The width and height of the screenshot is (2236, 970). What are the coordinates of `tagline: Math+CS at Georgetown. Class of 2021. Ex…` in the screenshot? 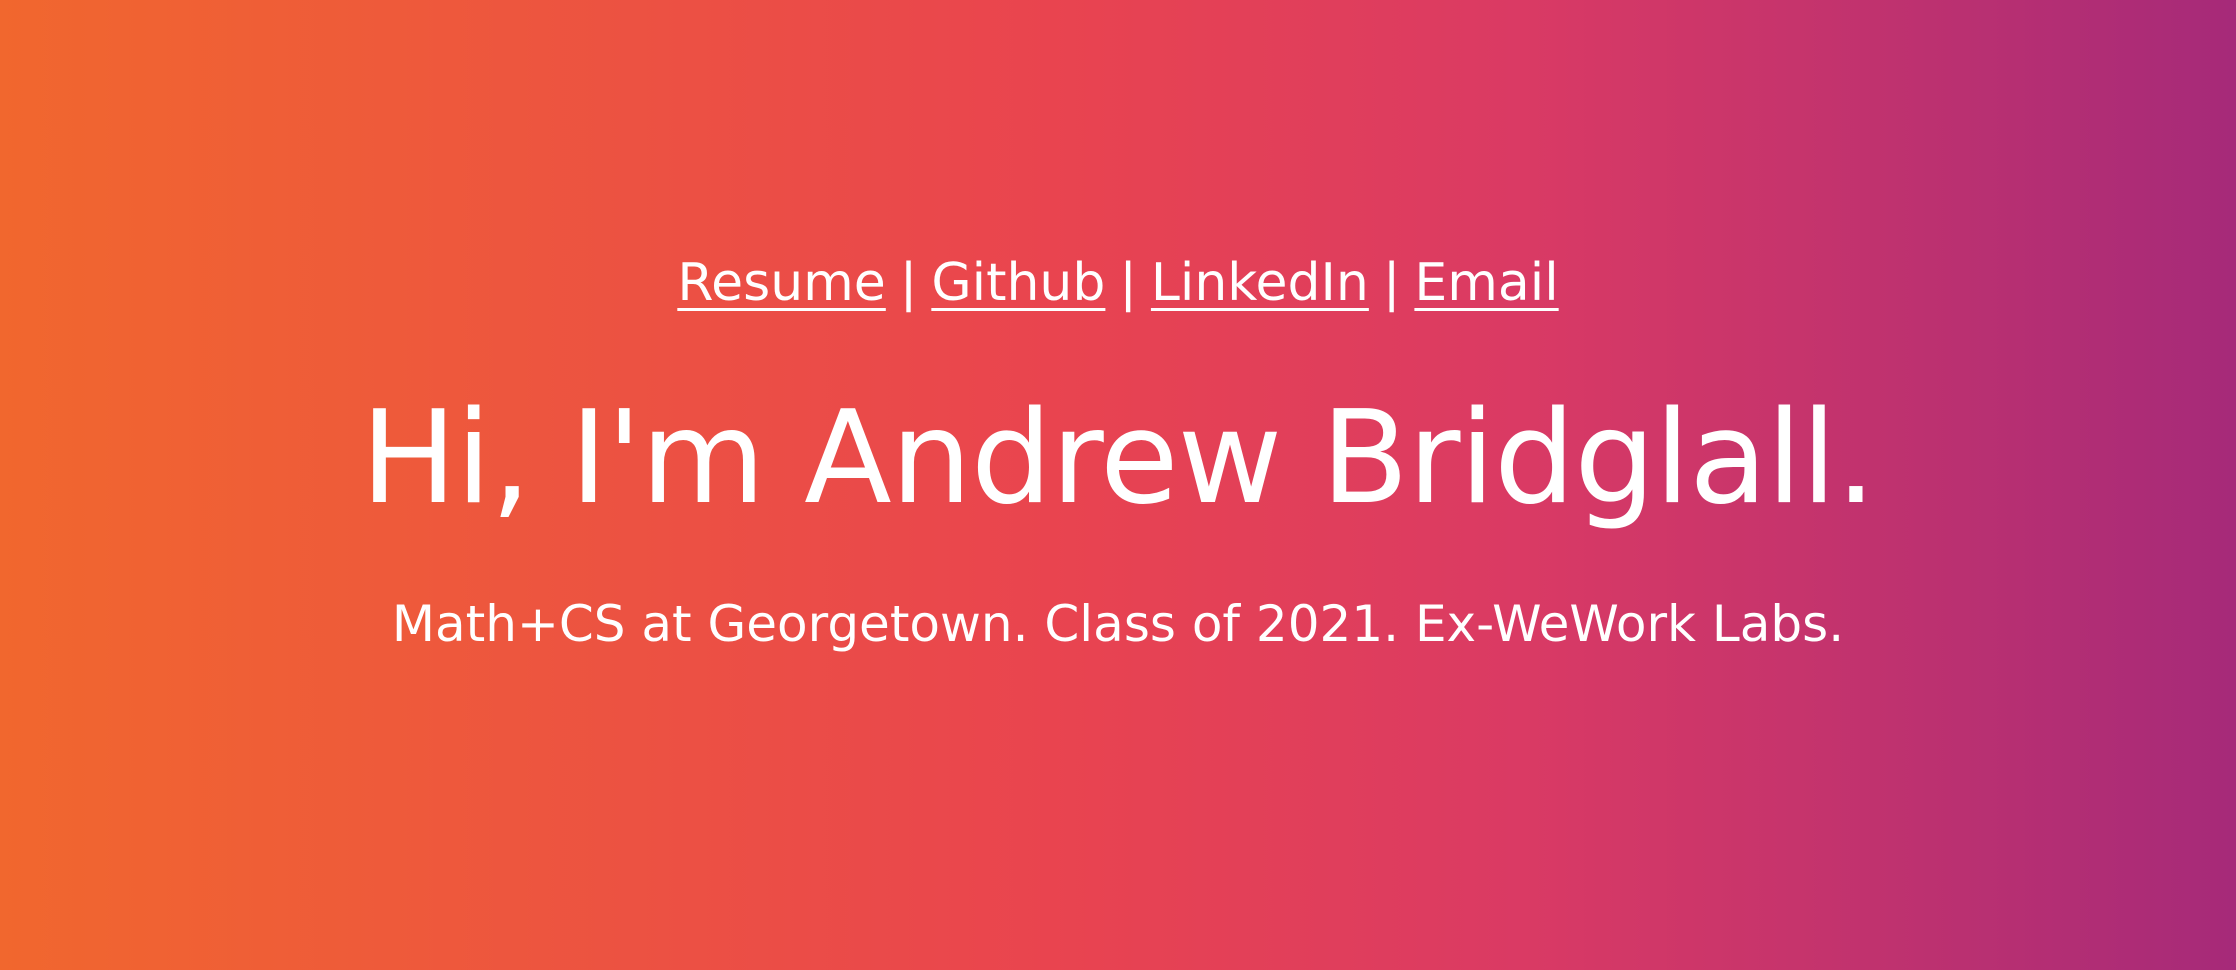 It's located at (1118, 624).